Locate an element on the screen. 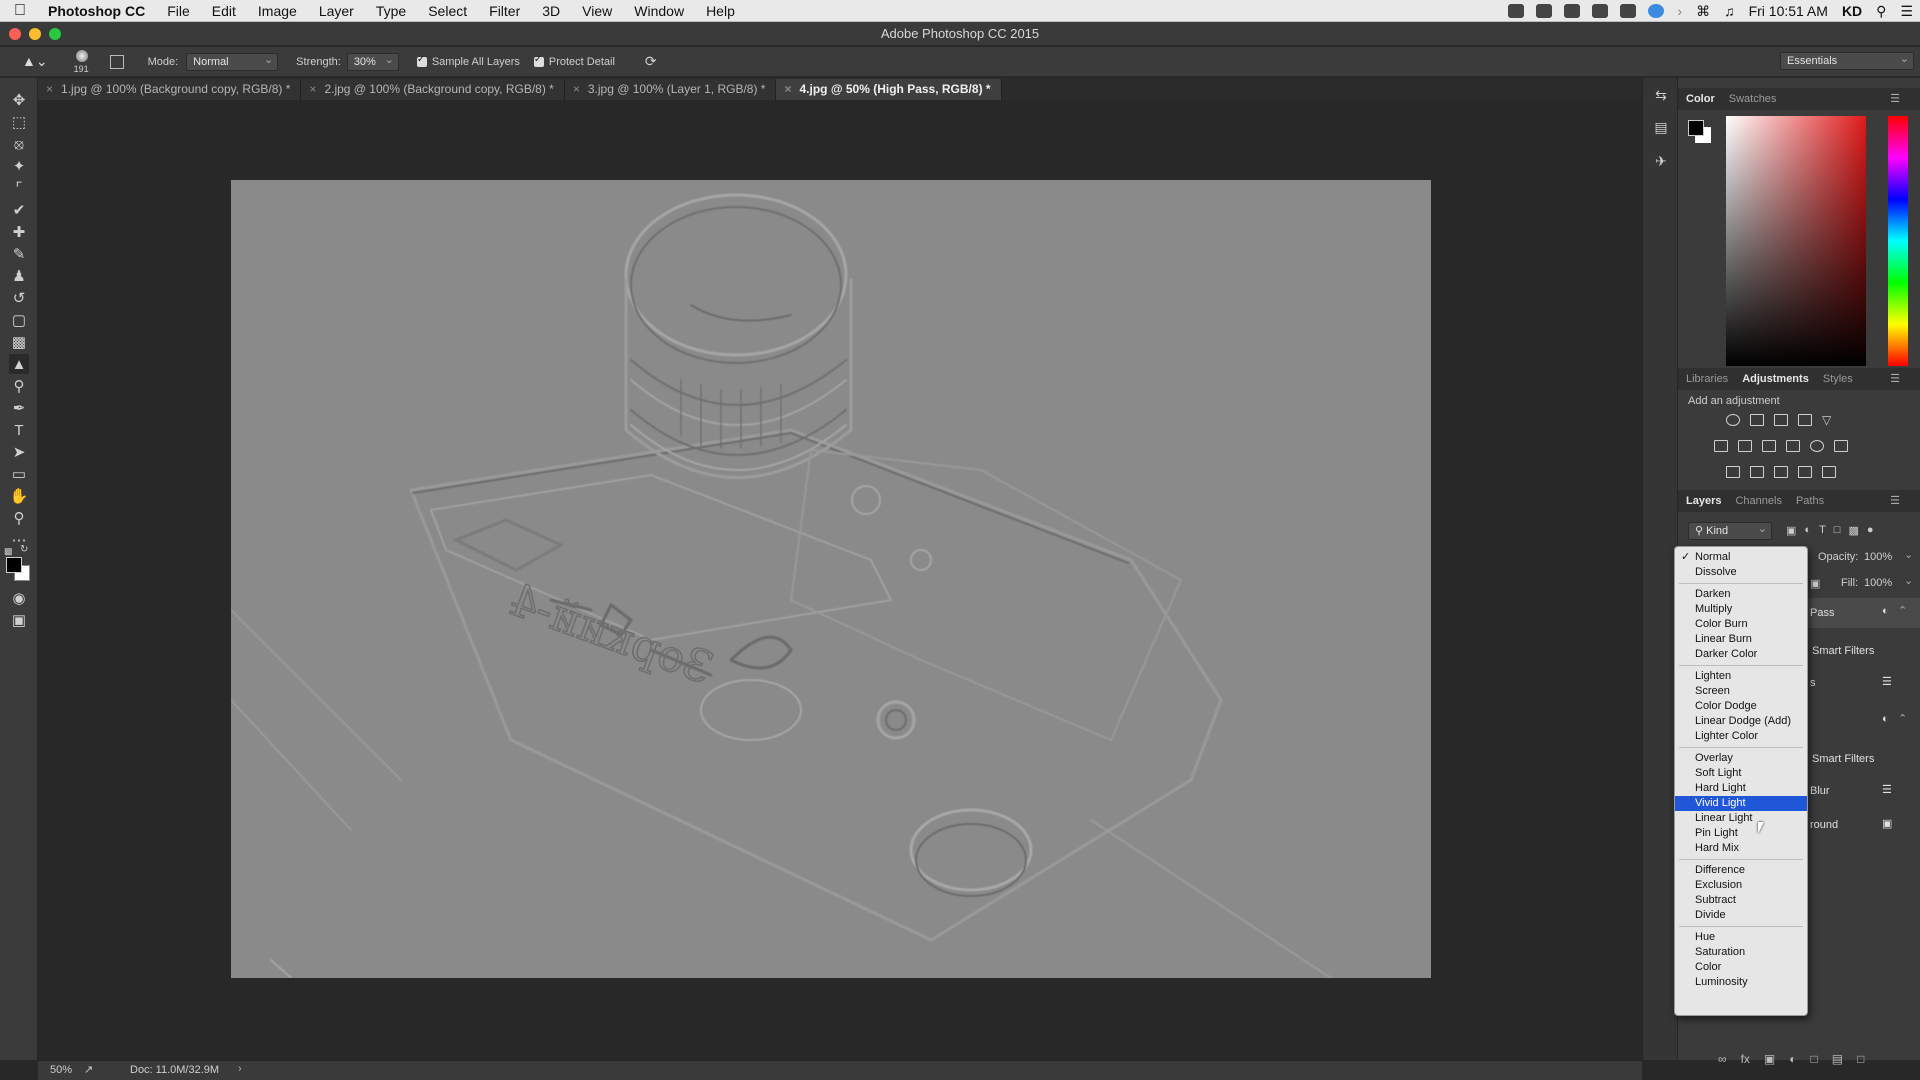 Image resolution: width=1920 pixels, height=1080 pixels. filter-smart-object-icon: ▩ is located at coordinates (1853, 530).